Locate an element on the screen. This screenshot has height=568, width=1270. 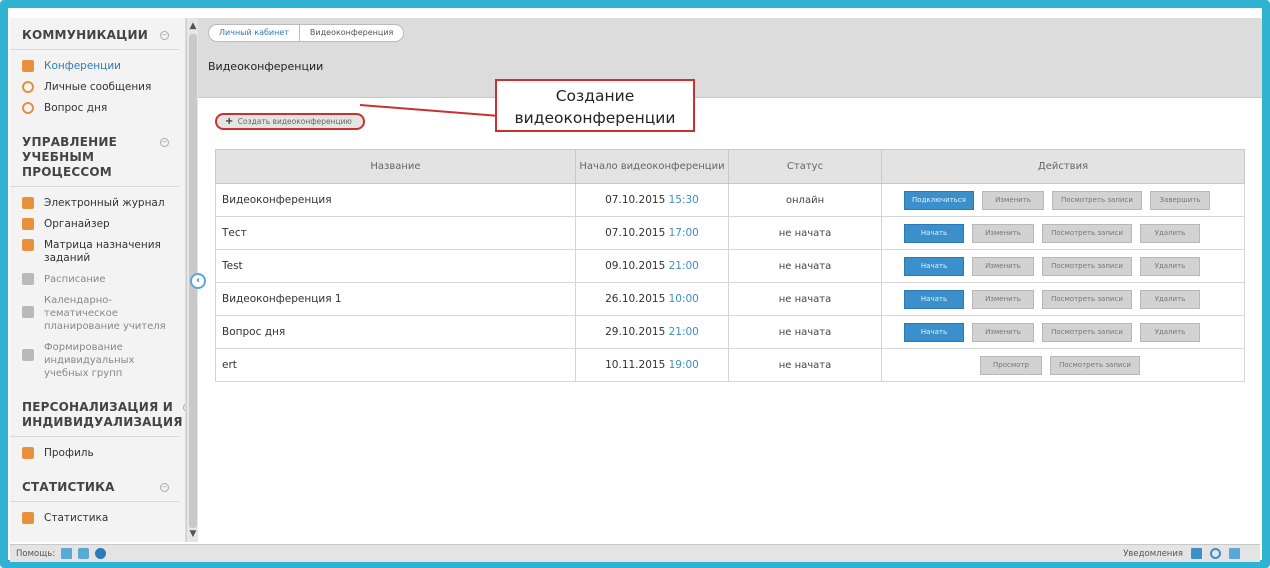
cell-start: 10.11.2015 19:00 is located at coordinates (652, 365).